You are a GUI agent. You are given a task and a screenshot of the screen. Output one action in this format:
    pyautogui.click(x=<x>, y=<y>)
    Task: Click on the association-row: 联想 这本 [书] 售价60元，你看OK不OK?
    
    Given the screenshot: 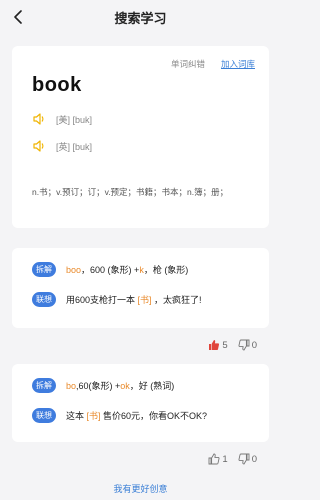 What is the action you would take?
    pyautogui.click(x=119, y=415)
    